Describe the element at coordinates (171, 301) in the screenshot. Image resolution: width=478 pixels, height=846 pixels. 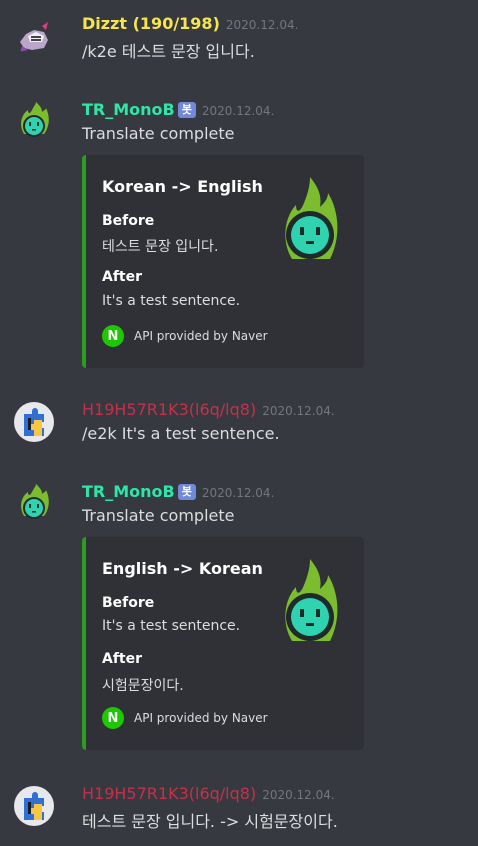
I see `embed-field-after-value: It's a test sentence.` at that location.